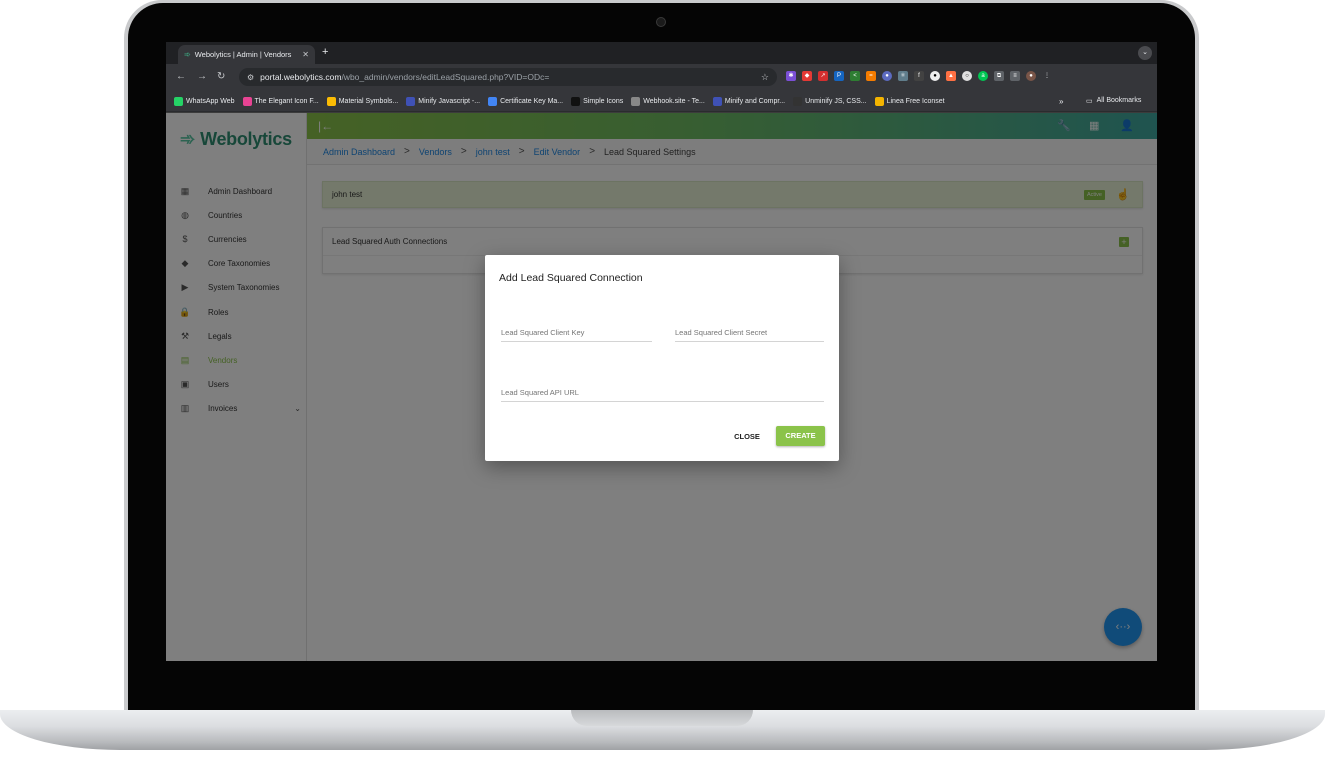 The width and height of the screenshot is (1325, 780). What do you see at coordinates (331, 101) in the screenshot?
I see `material-icon` at bounding box center [331, 101].